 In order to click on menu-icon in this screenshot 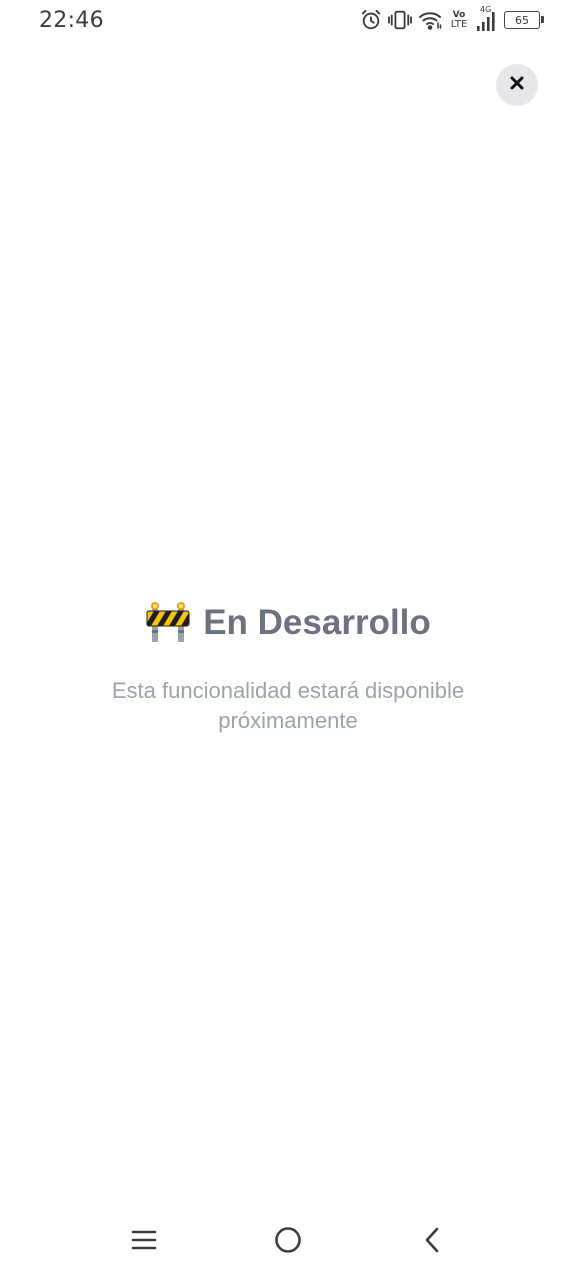, I will do `click(144, 1242)`.